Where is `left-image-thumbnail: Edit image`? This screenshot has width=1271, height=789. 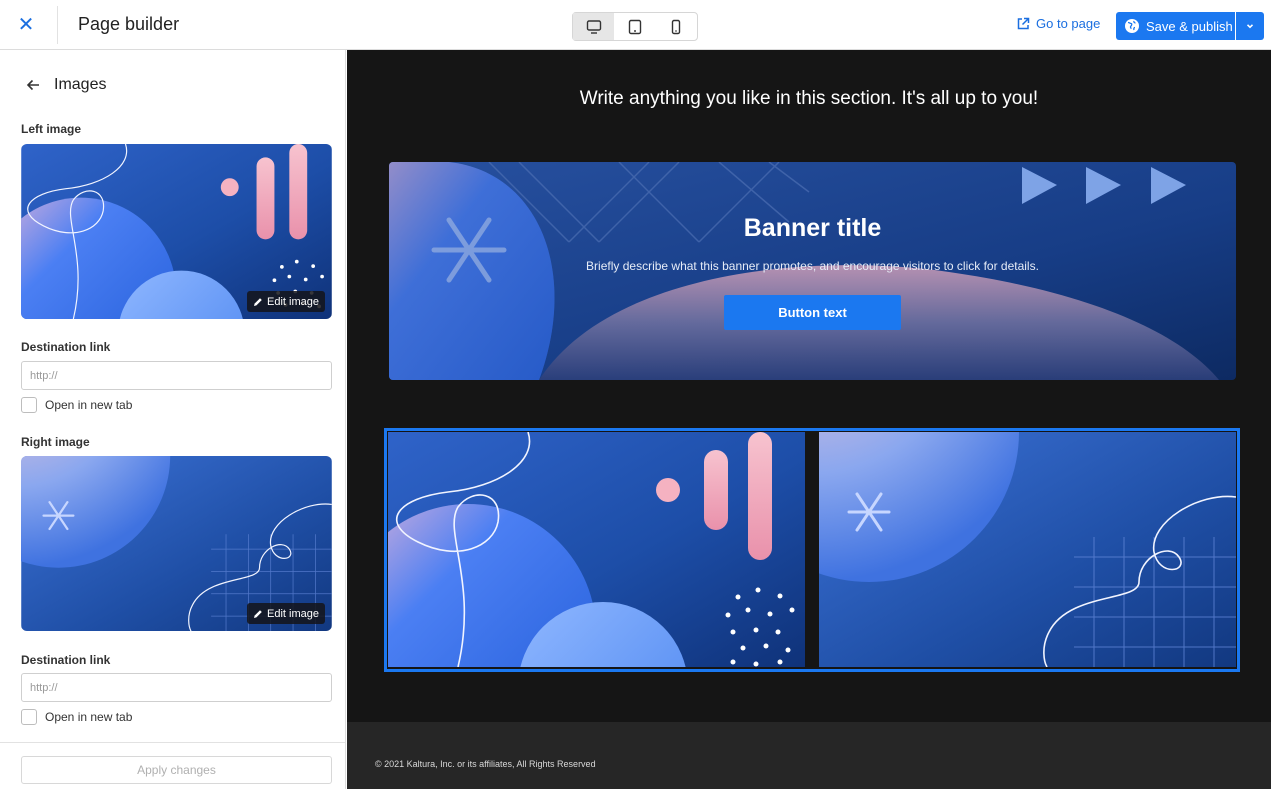 left-image-thumbnail: Edit image is located at coordinates (176, 231).